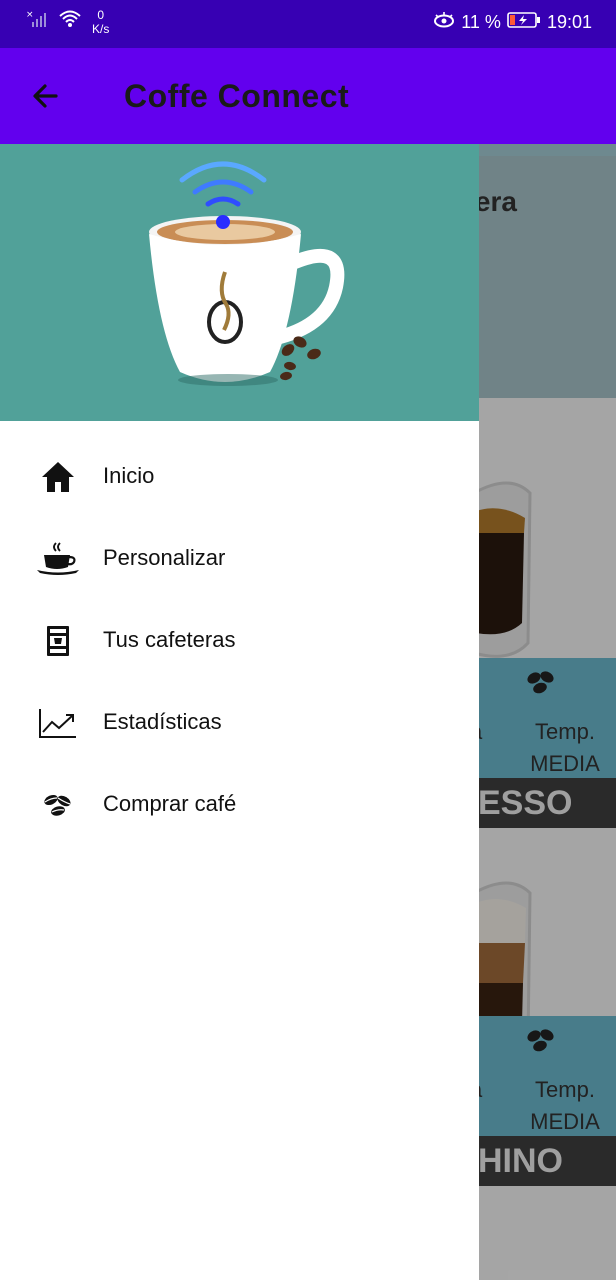 The width and height of the screenshot is (616, 1280). Describe the element at coordinates (58, 723) in the screenshot. I see `chart-line-icon` at that location.